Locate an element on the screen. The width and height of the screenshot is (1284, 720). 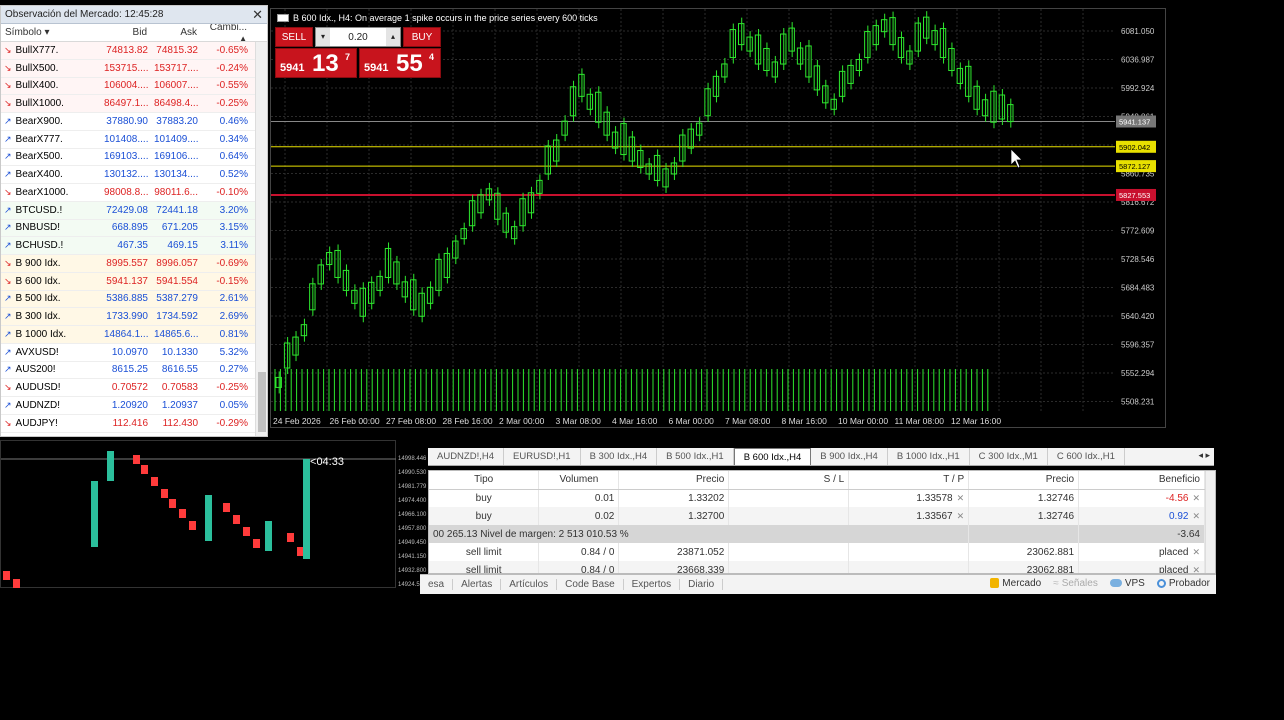
tab-articles: Artículos is located at coordinates (529, 584).